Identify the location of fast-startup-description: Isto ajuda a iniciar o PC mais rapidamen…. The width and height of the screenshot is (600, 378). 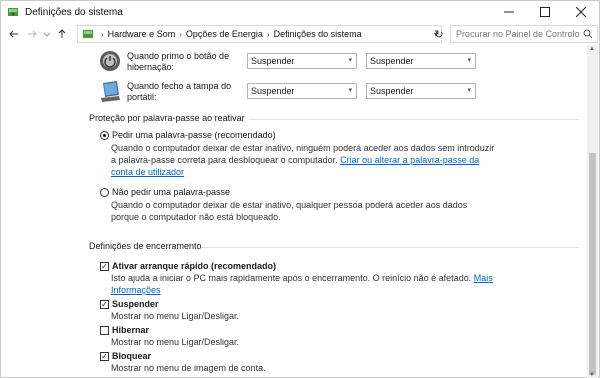
(303, 284).